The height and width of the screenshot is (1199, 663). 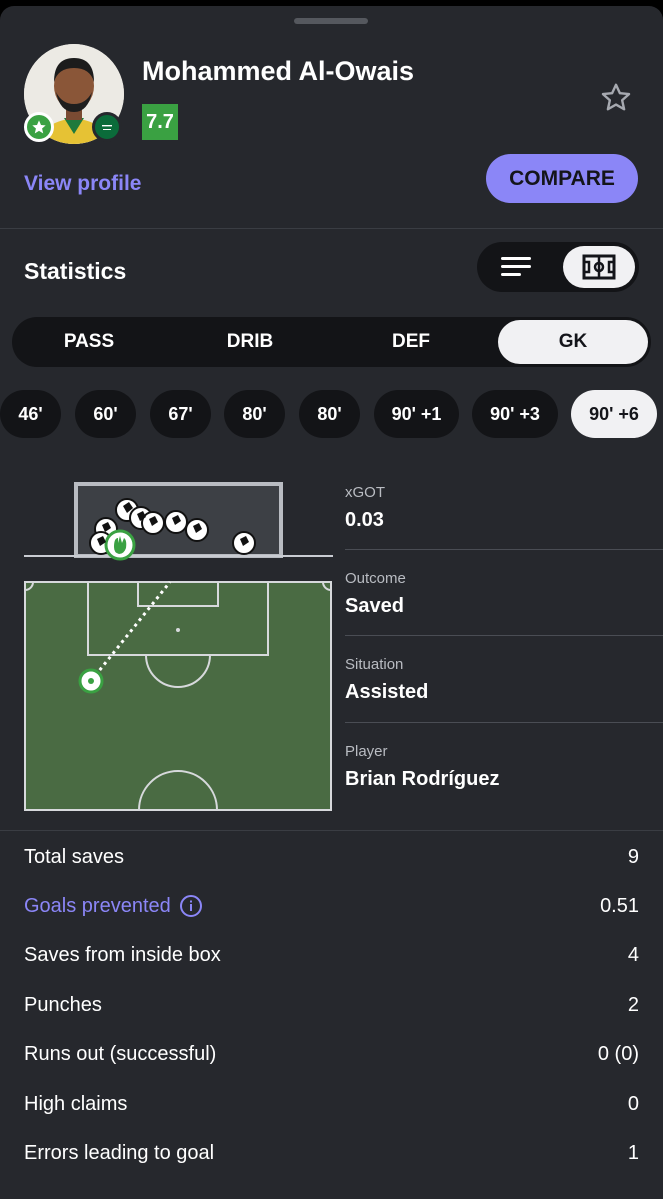 I want to click on minute-chip: 67', so click(x=180, y=414).